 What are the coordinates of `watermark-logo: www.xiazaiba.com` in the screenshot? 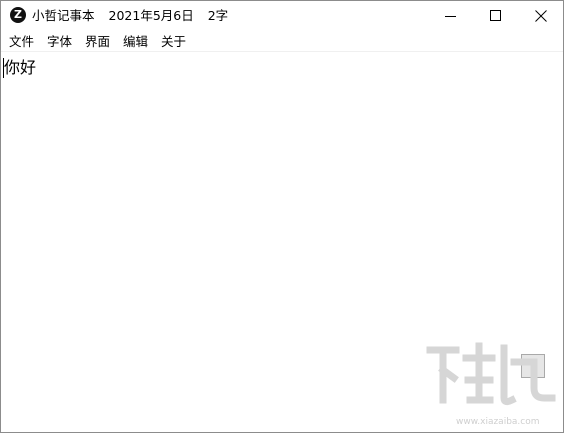 It's located at (491, 384).